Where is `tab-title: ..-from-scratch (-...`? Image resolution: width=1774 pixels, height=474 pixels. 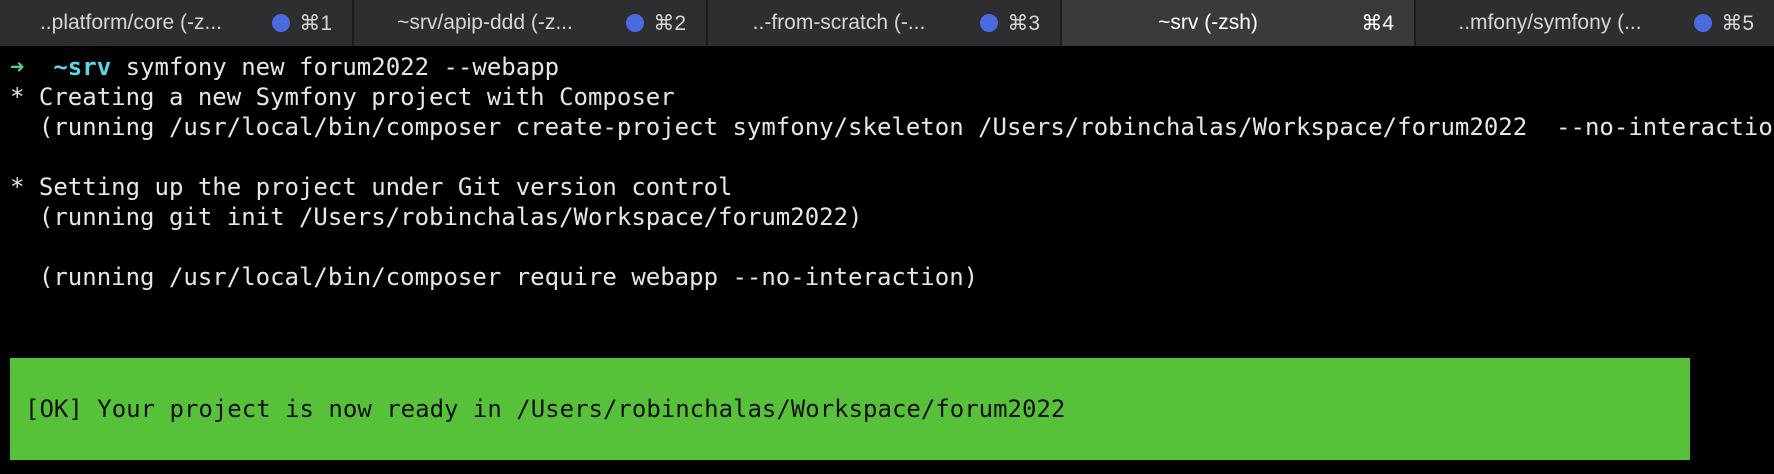 tab-title: ..-from-scratch (-... is located at coordinates (839, 22).